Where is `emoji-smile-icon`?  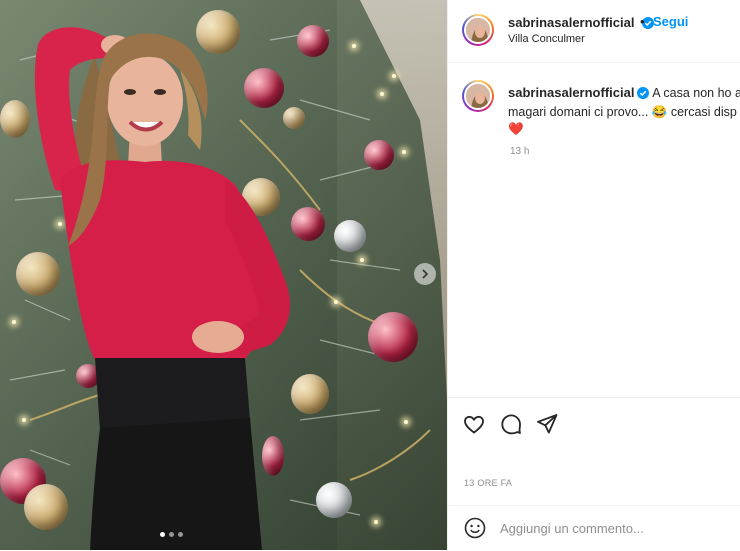 emoji-smile-icon is located at coordinates (475, 528).